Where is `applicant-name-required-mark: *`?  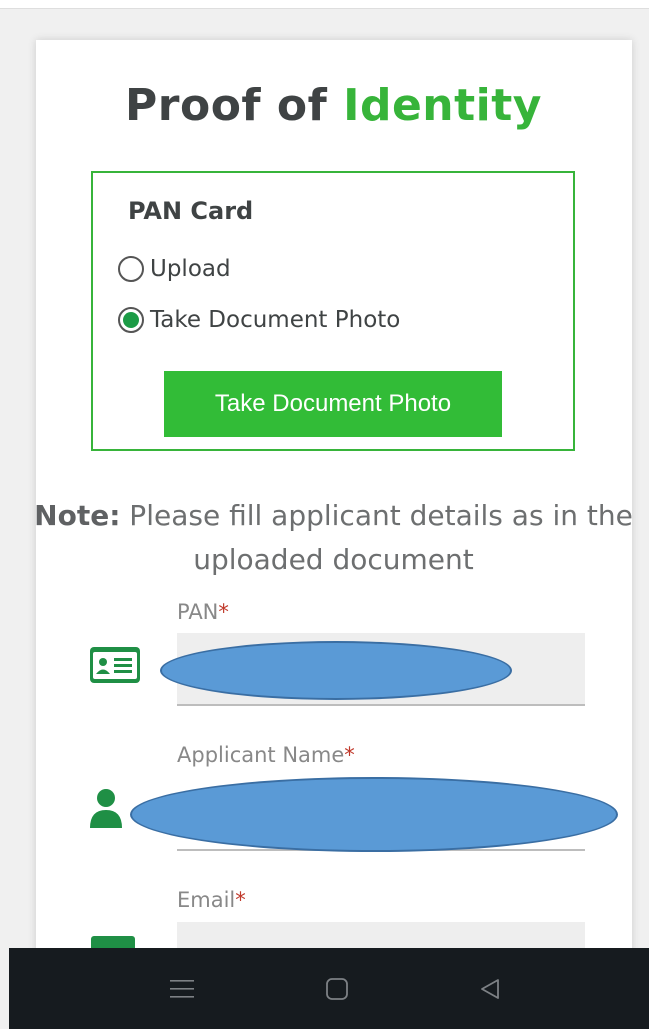
applicant-name-required-mark: * is located at coordinates (349, 755).